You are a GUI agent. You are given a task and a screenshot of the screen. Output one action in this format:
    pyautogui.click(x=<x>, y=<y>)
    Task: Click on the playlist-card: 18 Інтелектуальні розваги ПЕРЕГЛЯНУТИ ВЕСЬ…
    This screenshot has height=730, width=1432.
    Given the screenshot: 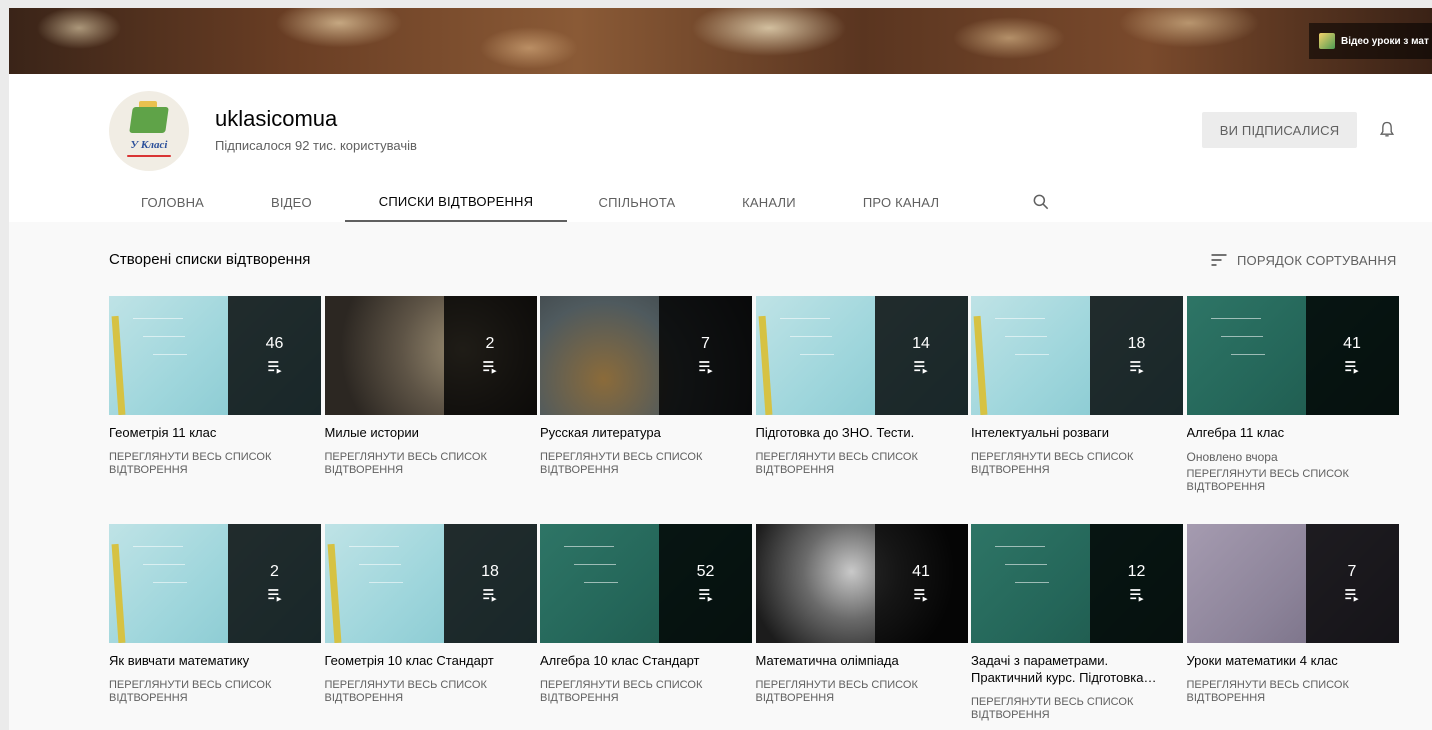 What is the action you would take?
    pyautogui.click(x=1077, y=386)
    